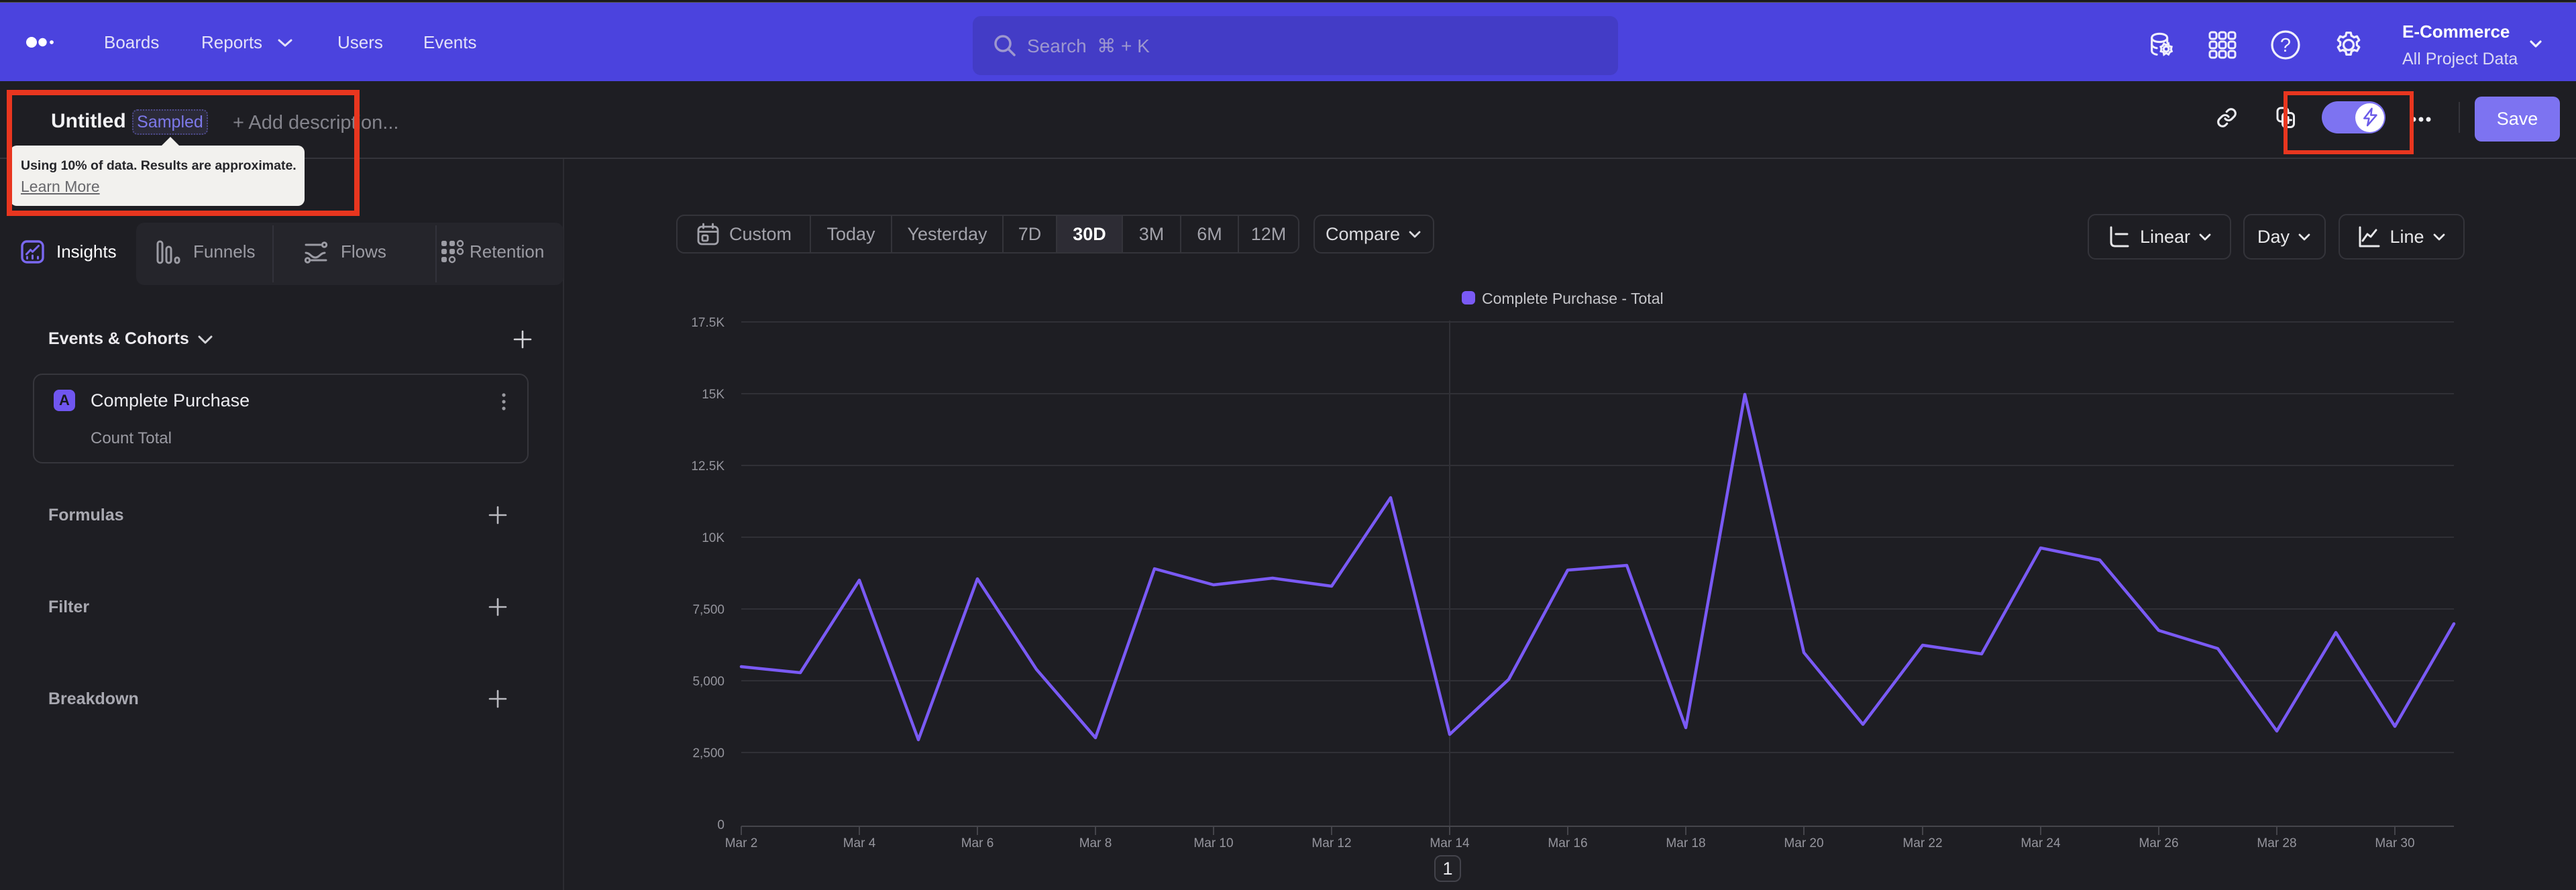  What do you see at coordinates (713, 395) in the screenshot?
I see `svg-text: 15K` at bounding box center [713, 395].